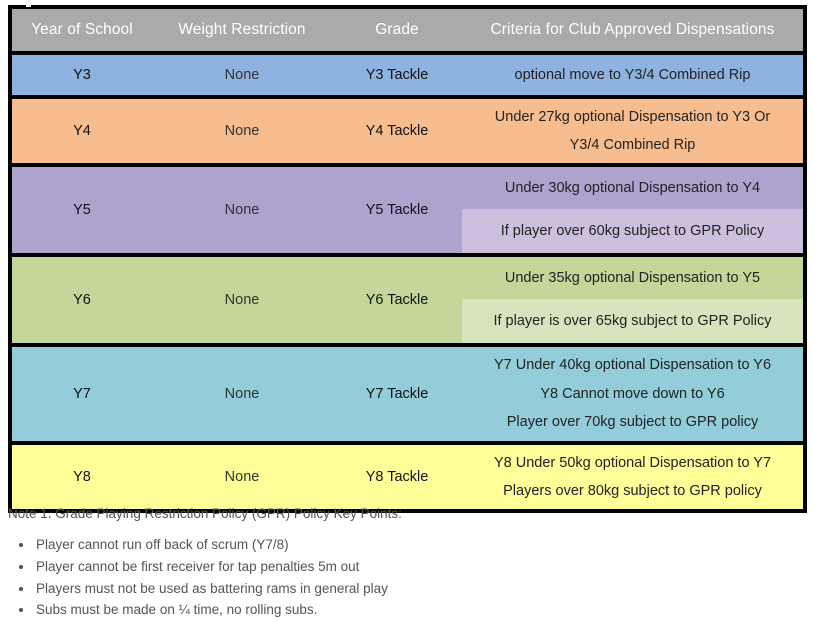 This screenshot has width=813, height=621. What do you see at coordinates (632, 145) in the screenshot?
I see `criteria-line: Y3/4 Combined Rip` at bounding box center [632, 145].